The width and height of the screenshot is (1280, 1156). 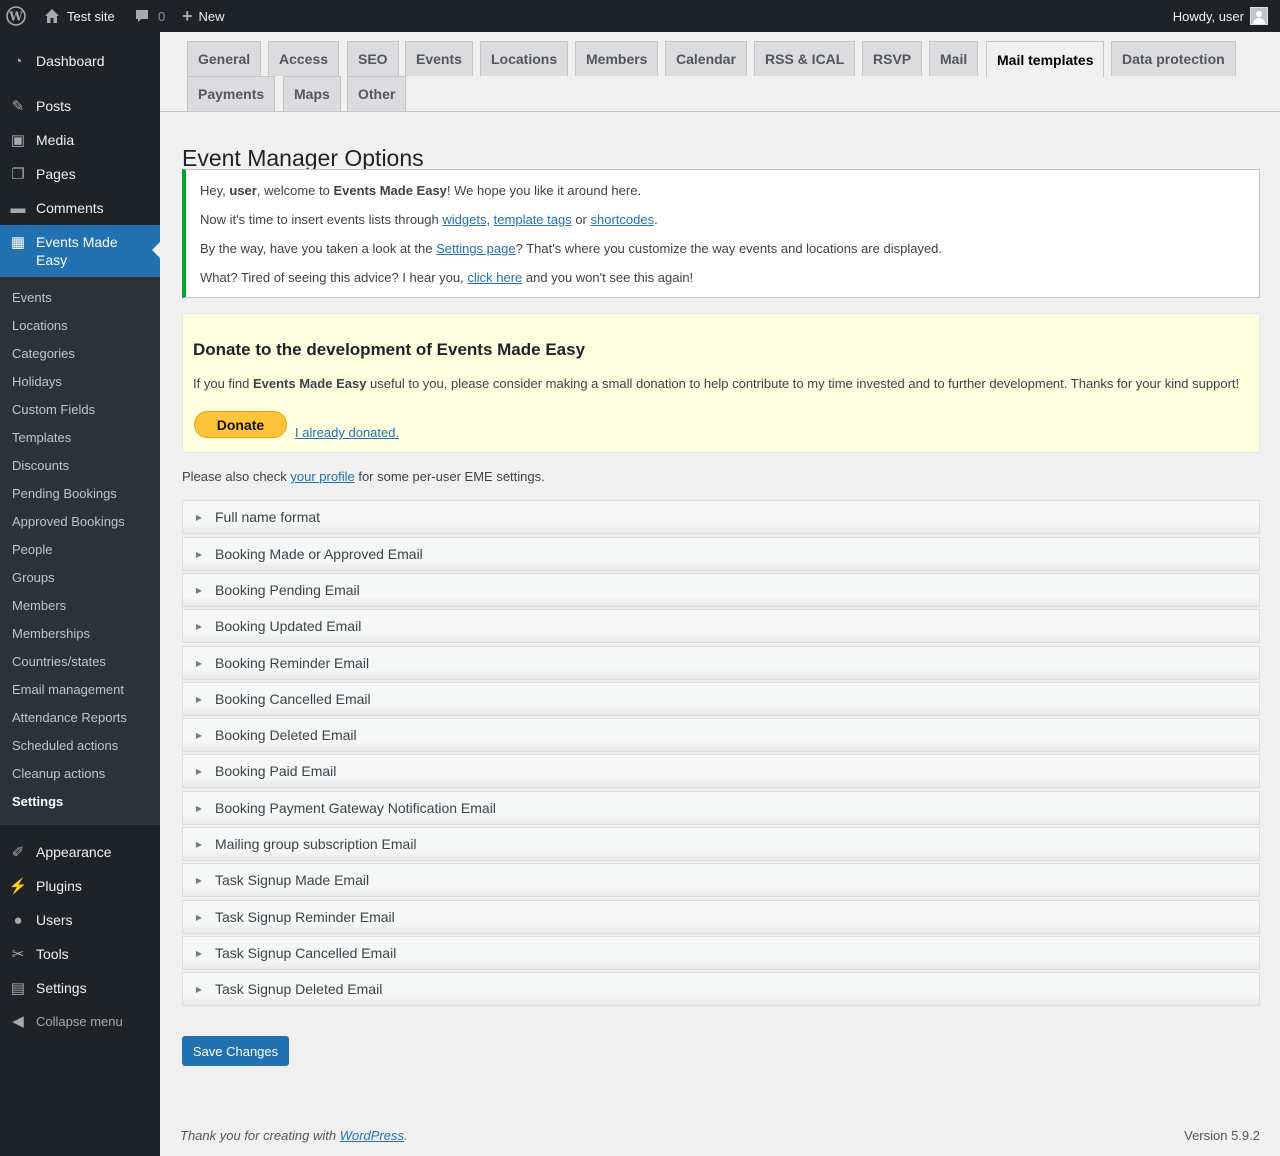 What do you see at coordinates (235, 1051) in the screenshot?
I see `save-changes-button: Save Changes` at bounding box center [235, 1051].